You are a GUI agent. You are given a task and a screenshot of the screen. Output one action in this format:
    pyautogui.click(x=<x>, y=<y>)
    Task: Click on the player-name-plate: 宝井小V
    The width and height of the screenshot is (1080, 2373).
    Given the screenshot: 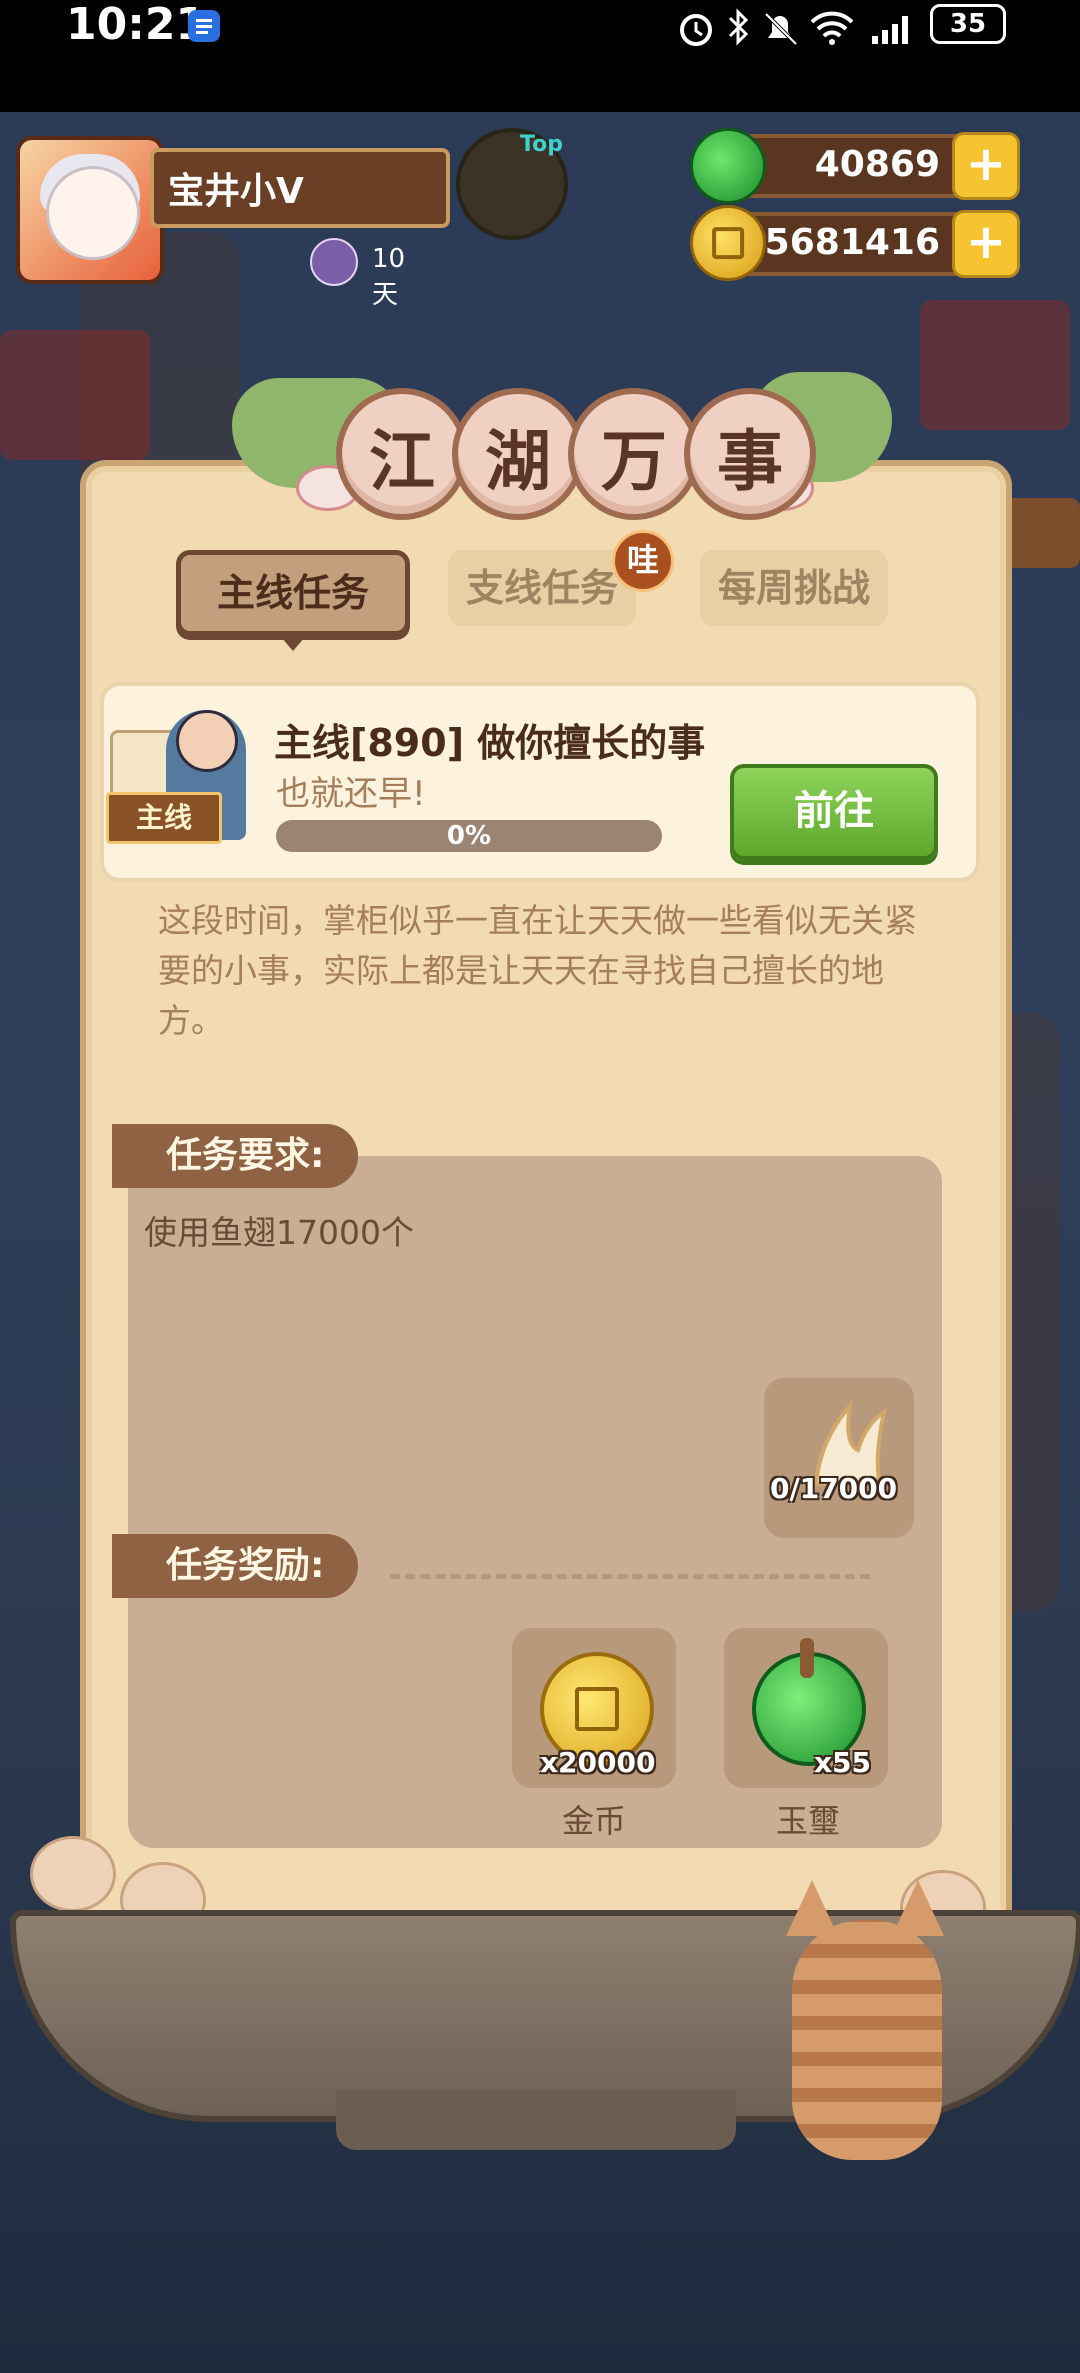 What is the action you would take?
    pyautogui.click(x=300, y=188)
    